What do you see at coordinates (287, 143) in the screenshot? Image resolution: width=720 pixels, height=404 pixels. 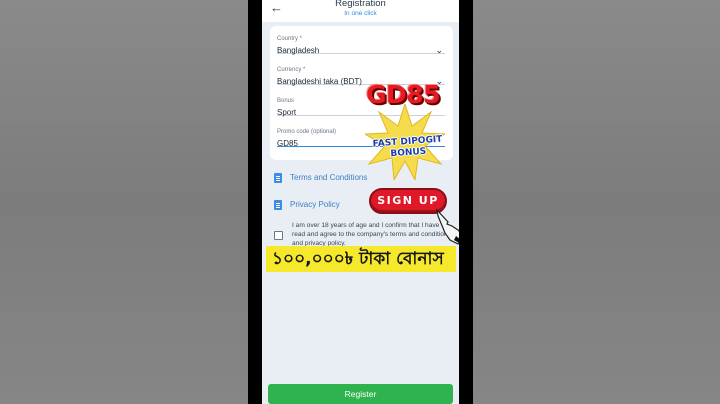 I see `promo-value: GD85` at bounding box center [287, 143].